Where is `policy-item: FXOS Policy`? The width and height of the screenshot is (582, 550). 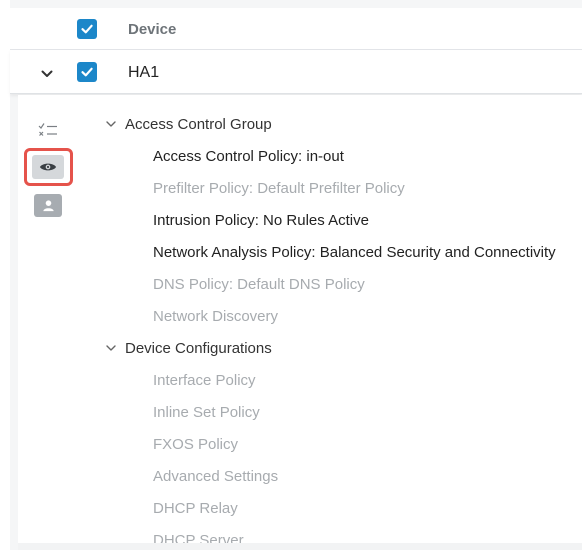 policy-item: FXOS Policy is located at coordinates (196, 444).